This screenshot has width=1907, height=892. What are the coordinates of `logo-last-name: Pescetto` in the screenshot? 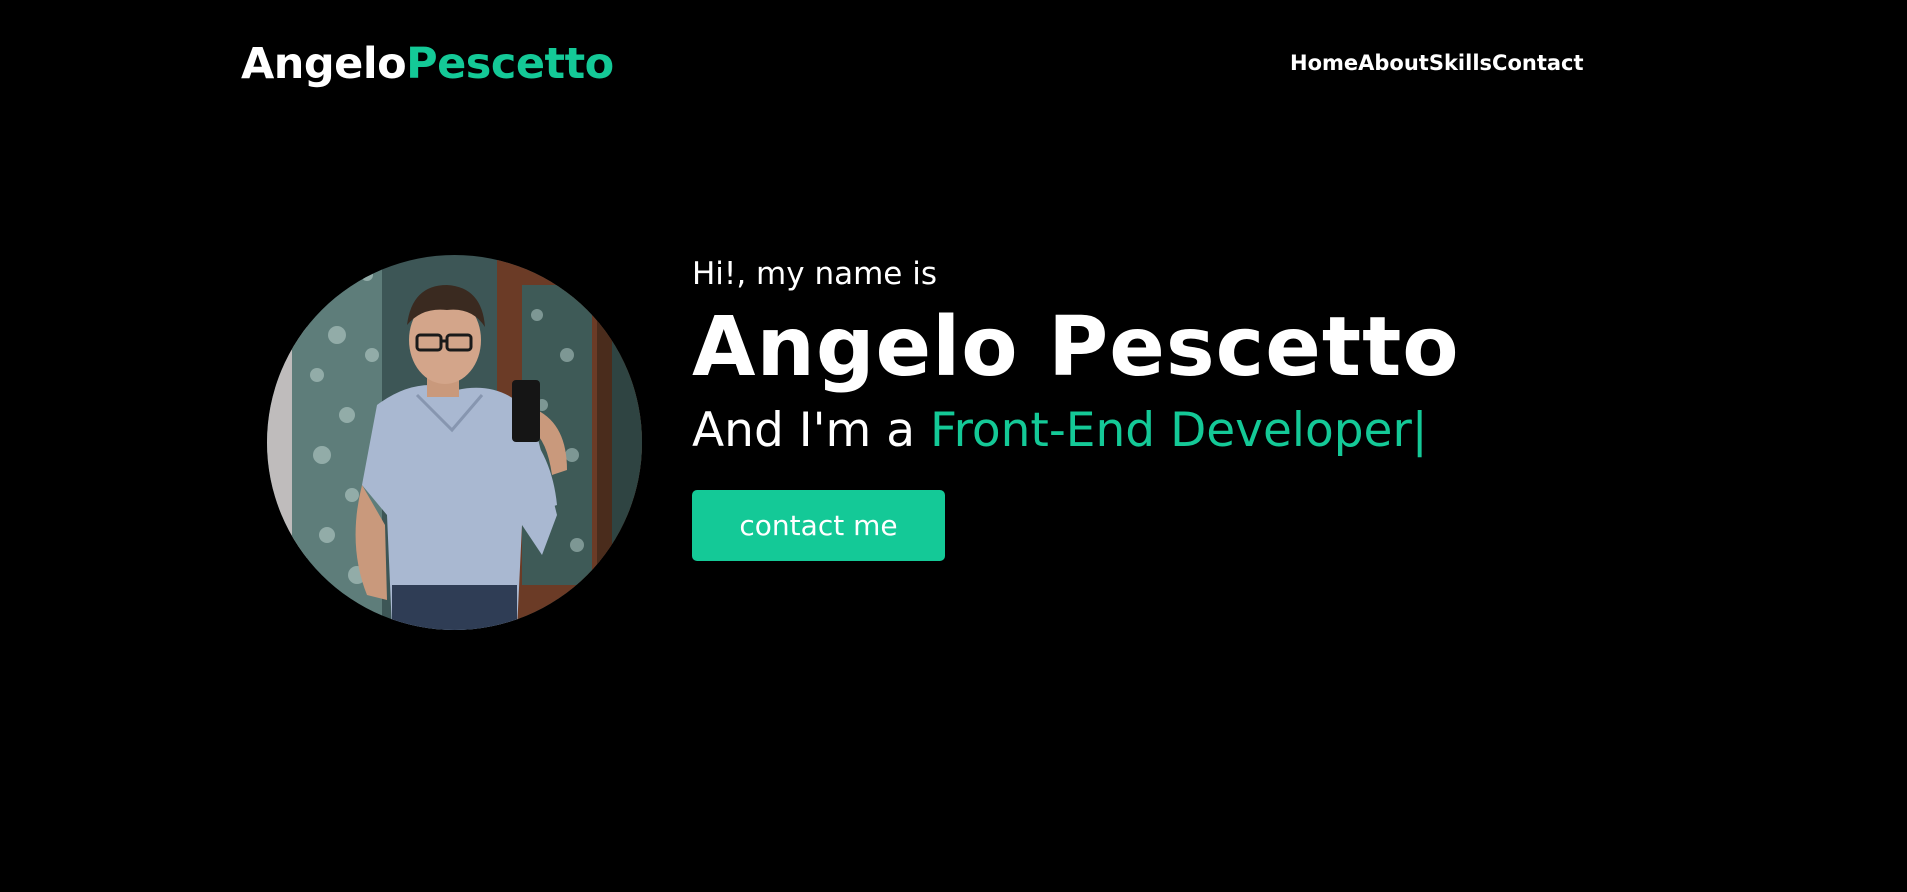 It's located at (510, 64).